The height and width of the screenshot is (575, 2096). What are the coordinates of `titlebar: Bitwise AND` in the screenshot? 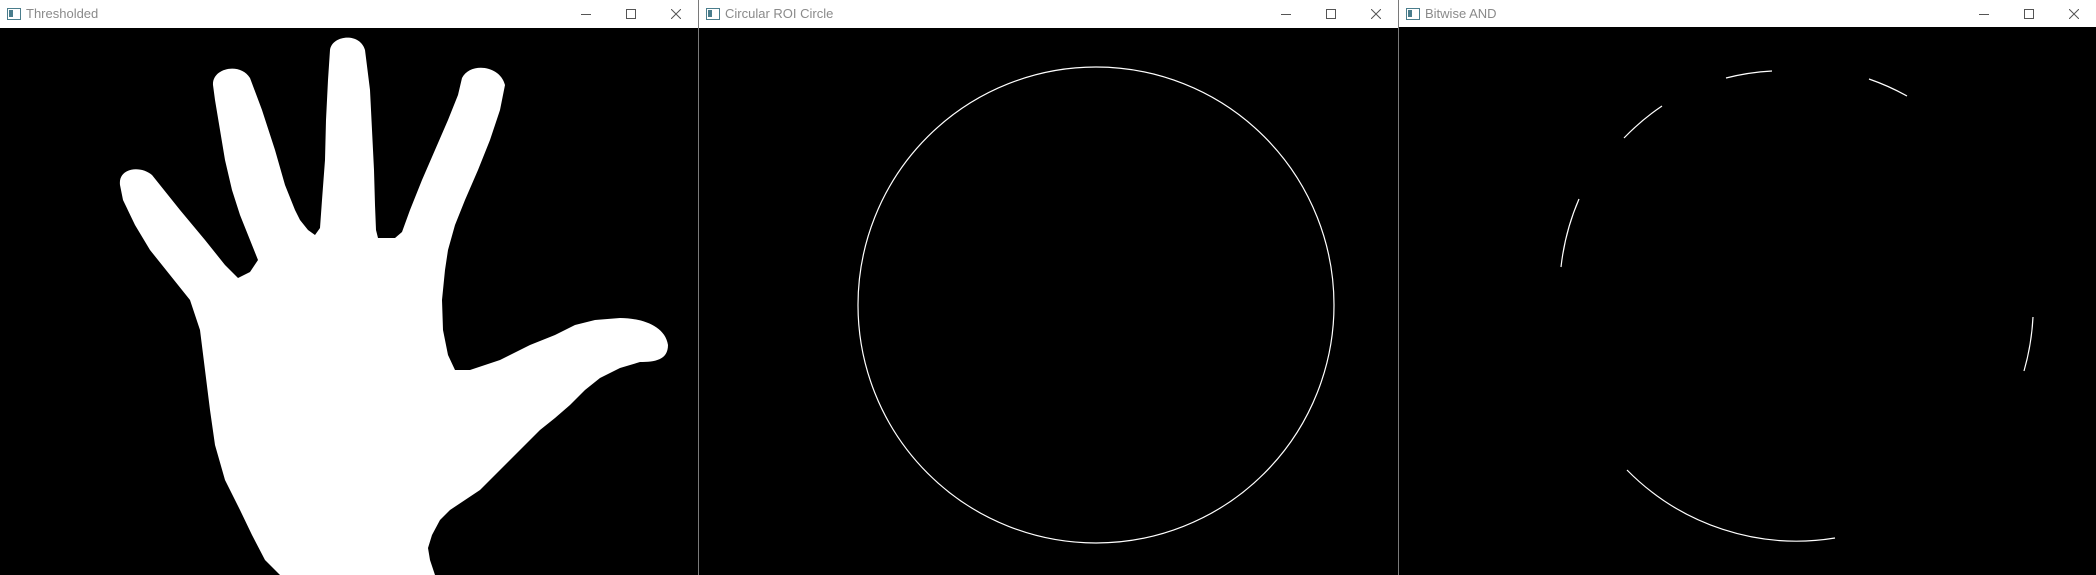 It's located at (1747, 13).